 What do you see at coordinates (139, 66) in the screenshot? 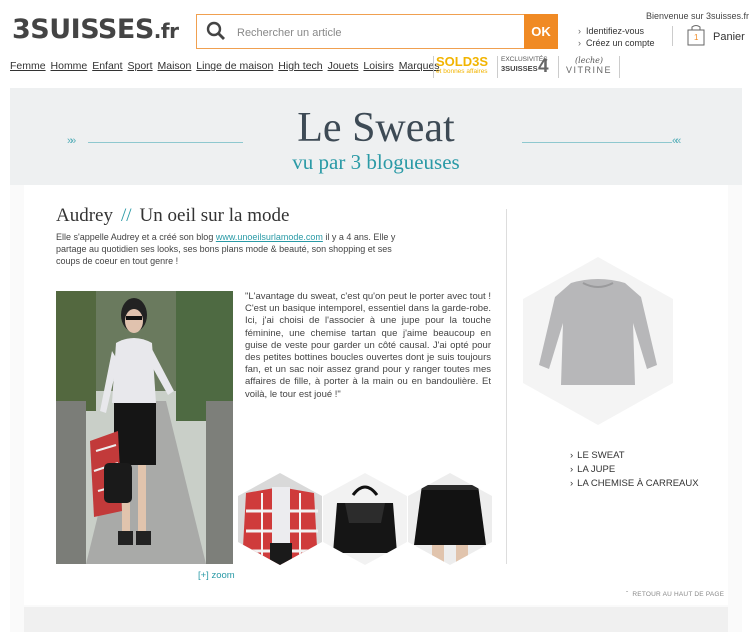
I see `nav-item-sport: Sport` at bounding box center [139, 66].